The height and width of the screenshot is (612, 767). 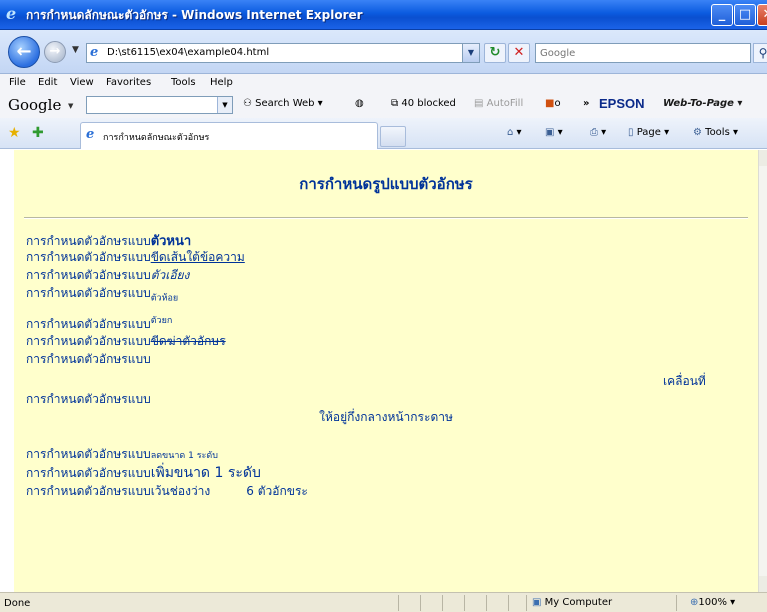 I want to click on menu-file: File, so click(x=17, y=82).